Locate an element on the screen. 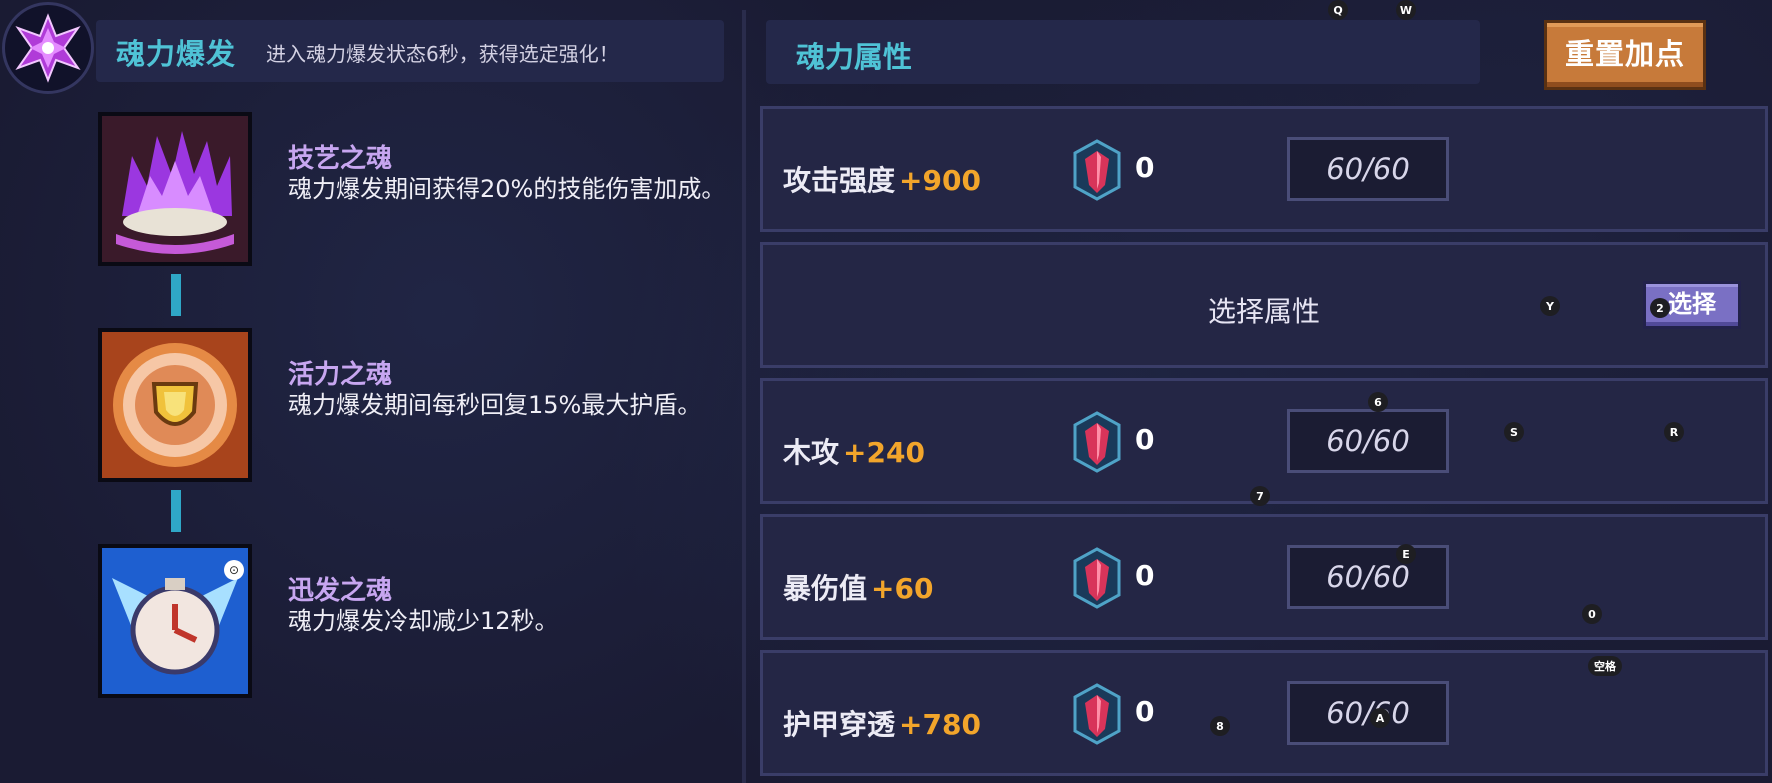  attribute-row: 攻击强度 +900 0 60/60 is located at coordinates (1264, 169).